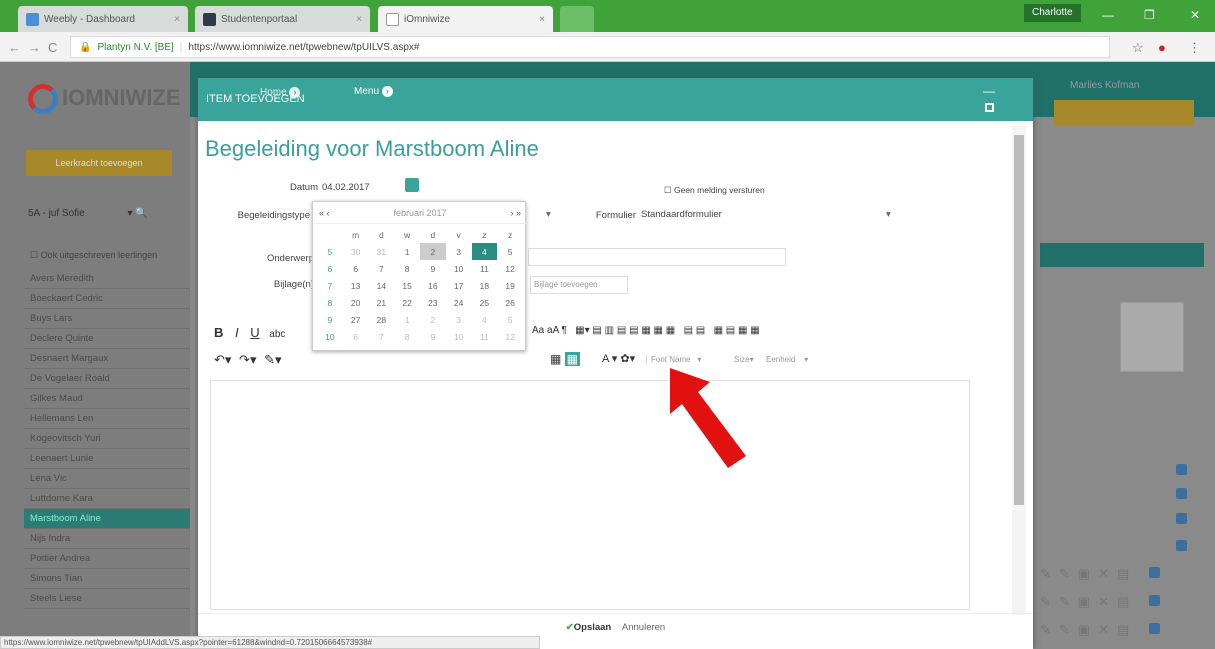 Image resolution: width=1215 pixels, height=649 pixels. I want to click on class-select: 5A - juf Sofie ▾ 🔍, so click(103, 213).